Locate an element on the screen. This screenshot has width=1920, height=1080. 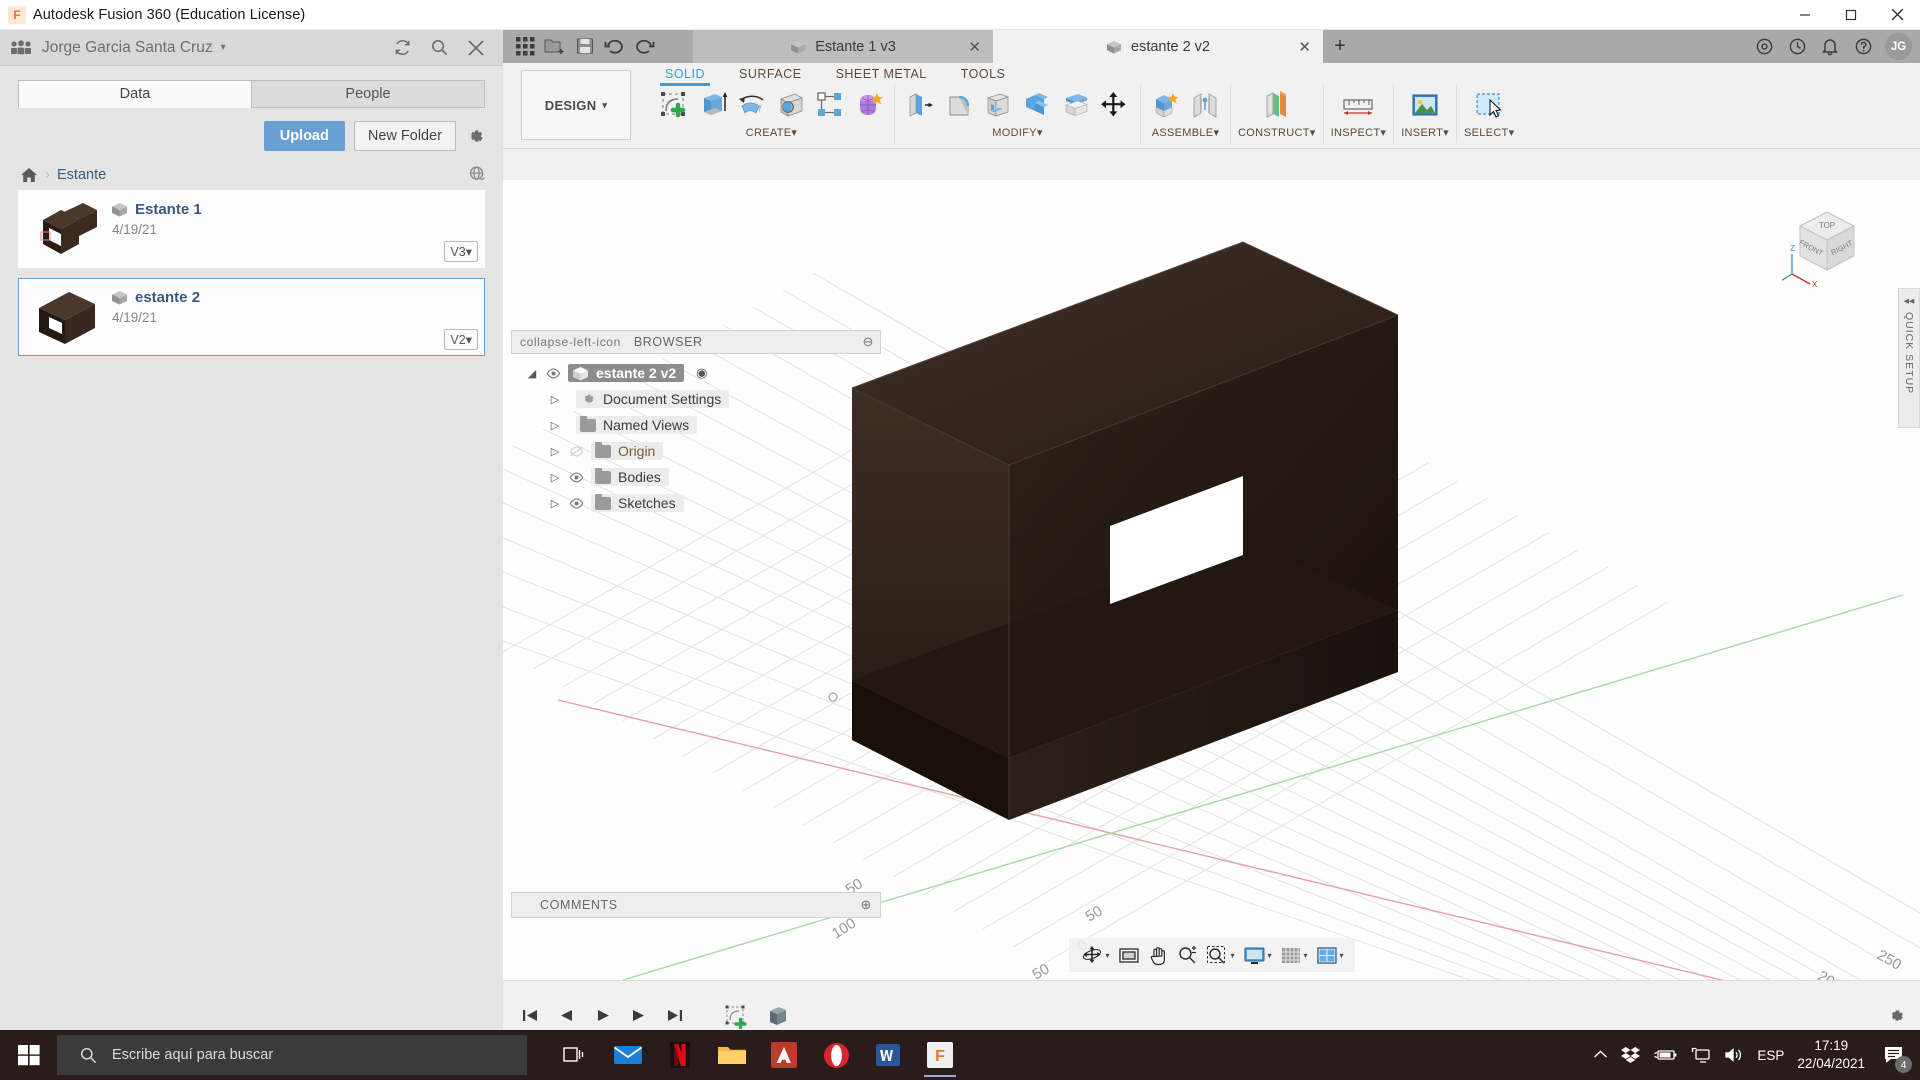
document-tab: estante 2 v2 ✕ is located at coordinates (1158, 46).